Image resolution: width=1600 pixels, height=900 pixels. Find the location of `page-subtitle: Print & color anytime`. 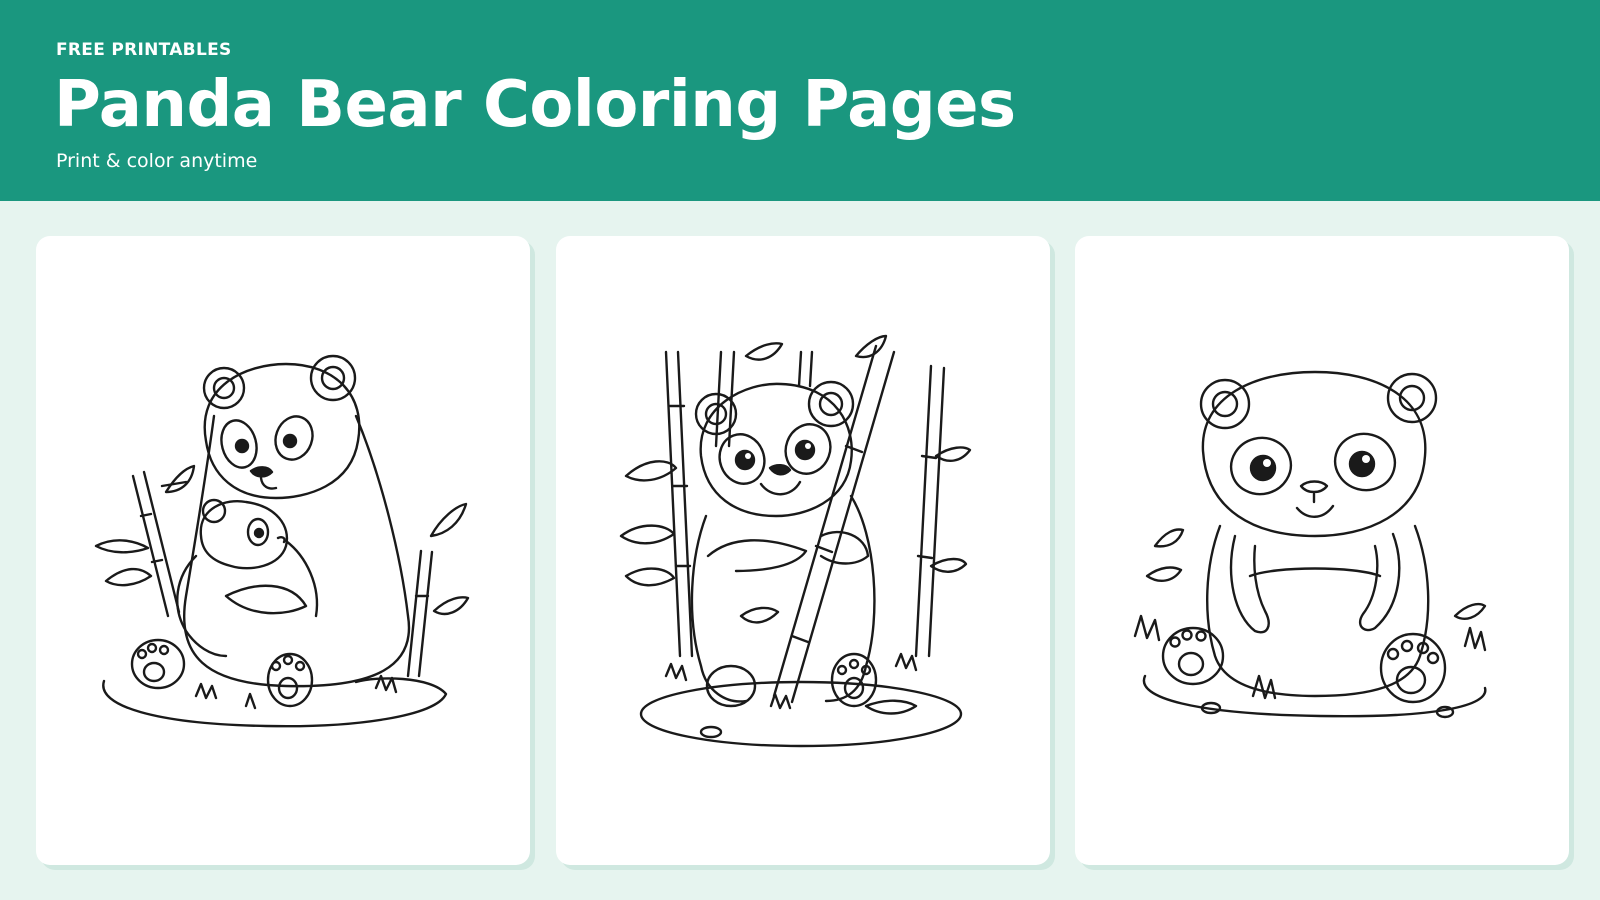

page-subtitle: Print & color anytime is located at coordinates (157, 161).